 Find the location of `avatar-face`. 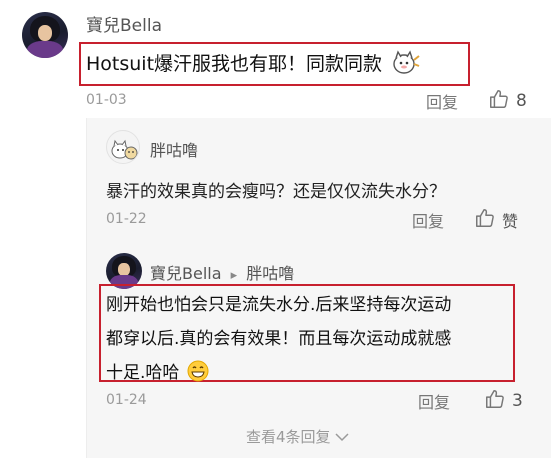

avatar-face is located at coordinates (124, 270).